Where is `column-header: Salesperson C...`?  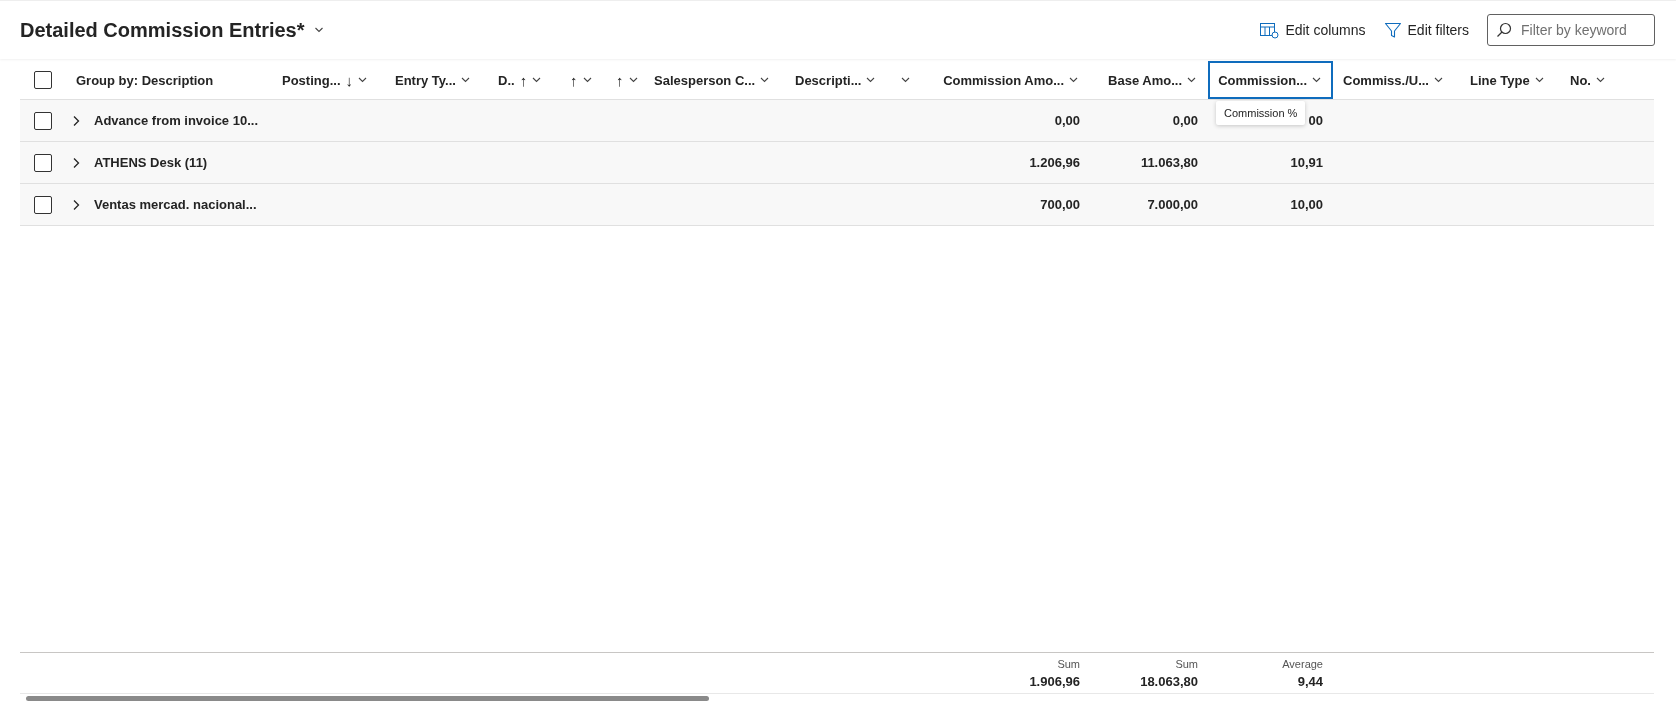 column-header: Salesperson C... is located at coordinates (712, 80).